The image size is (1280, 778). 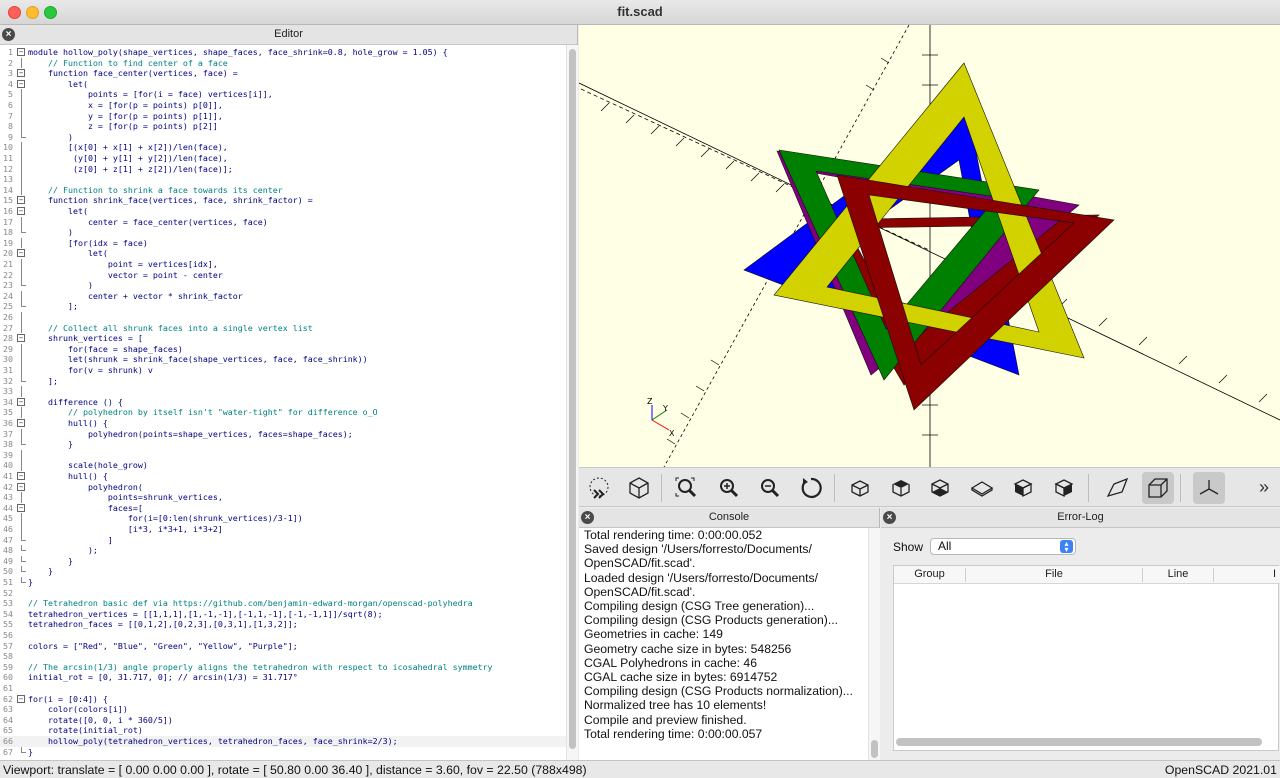 What do you see at coordinates (283, 487) in the screenshot?
I see `code-line: 42− polyhedron(` at bounding box center [283, 487].